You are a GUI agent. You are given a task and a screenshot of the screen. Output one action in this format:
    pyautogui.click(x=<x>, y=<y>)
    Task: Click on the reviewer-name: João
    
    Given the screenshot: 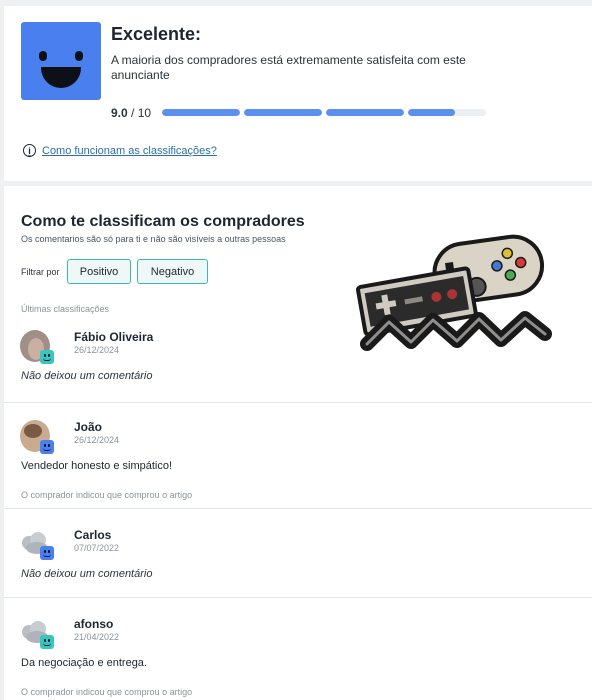 What is the action you would take?
    pyautogui.click(x=88, y=427)
    